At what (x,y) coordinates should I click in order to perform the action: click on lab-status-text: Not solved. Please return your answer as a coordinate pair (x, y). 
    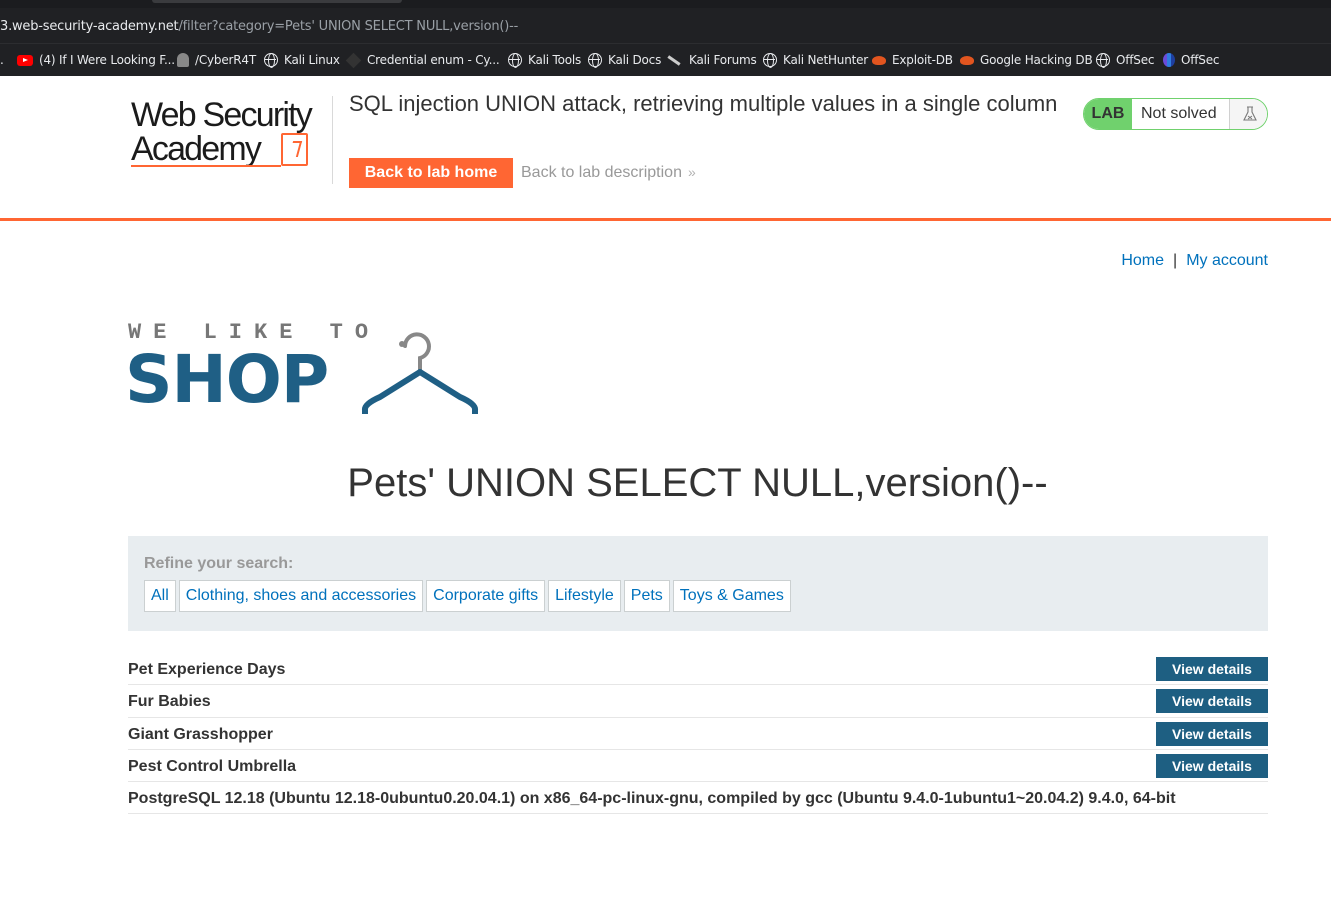
    Looking at the image, I should click on (1179, 113).